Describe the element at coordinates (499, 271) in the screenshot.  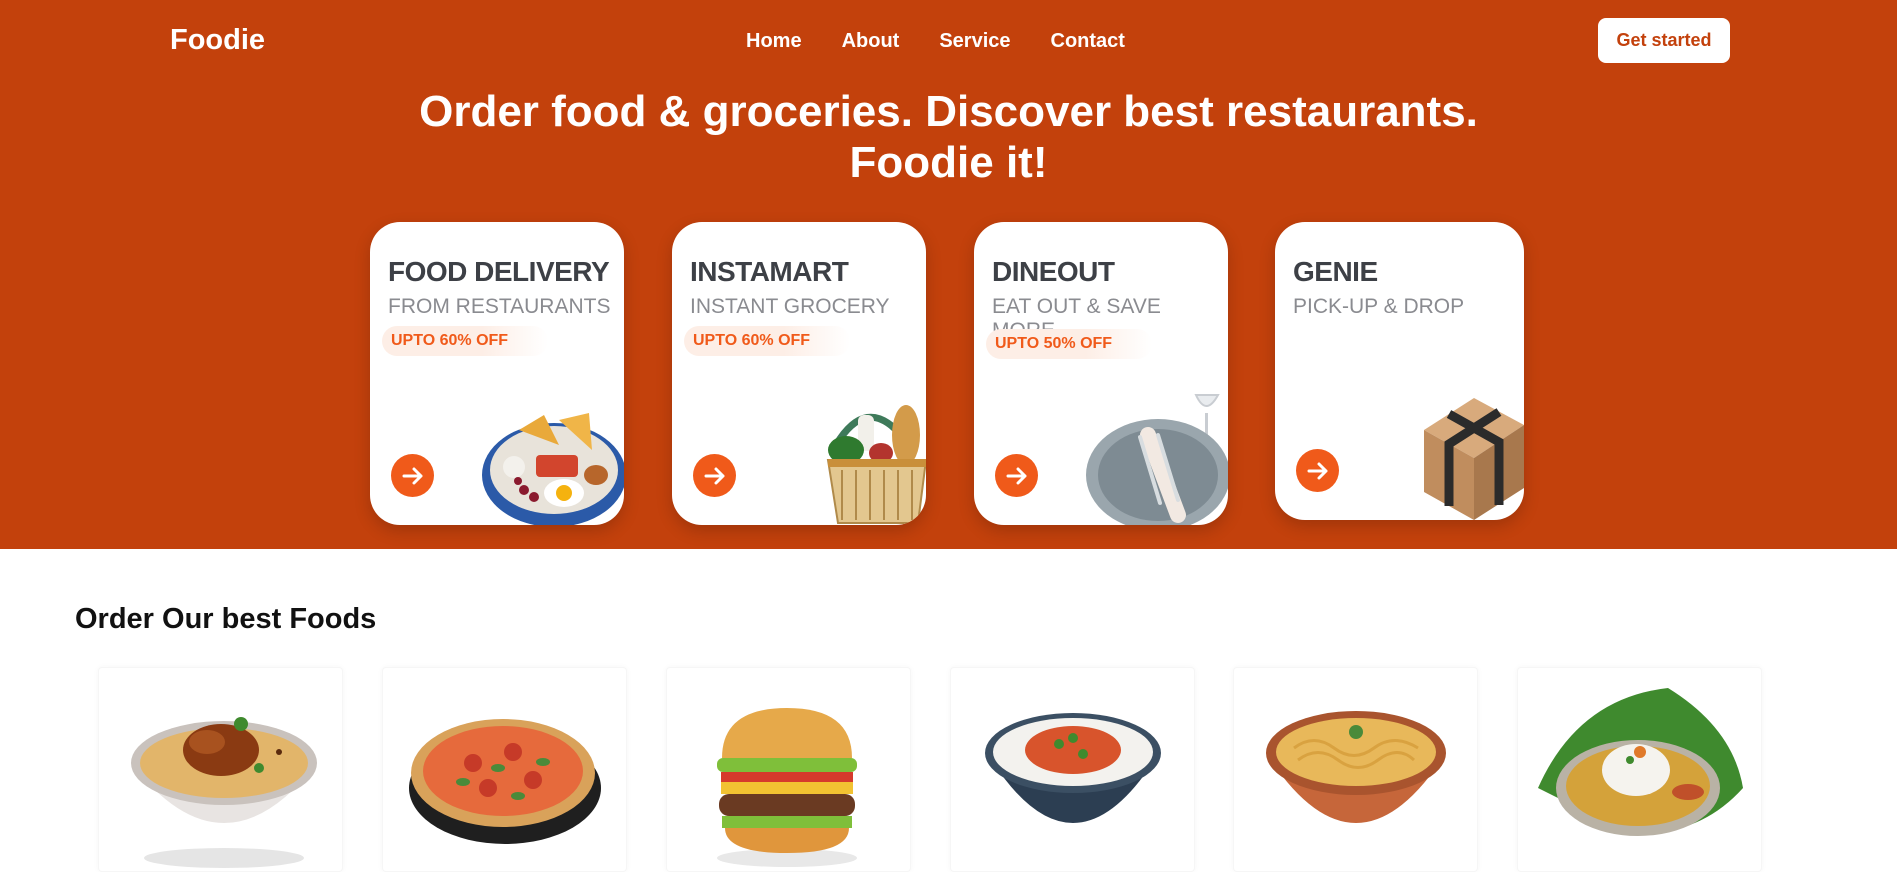
I see `service-card-title: FOOD DELIVERY` at that location.